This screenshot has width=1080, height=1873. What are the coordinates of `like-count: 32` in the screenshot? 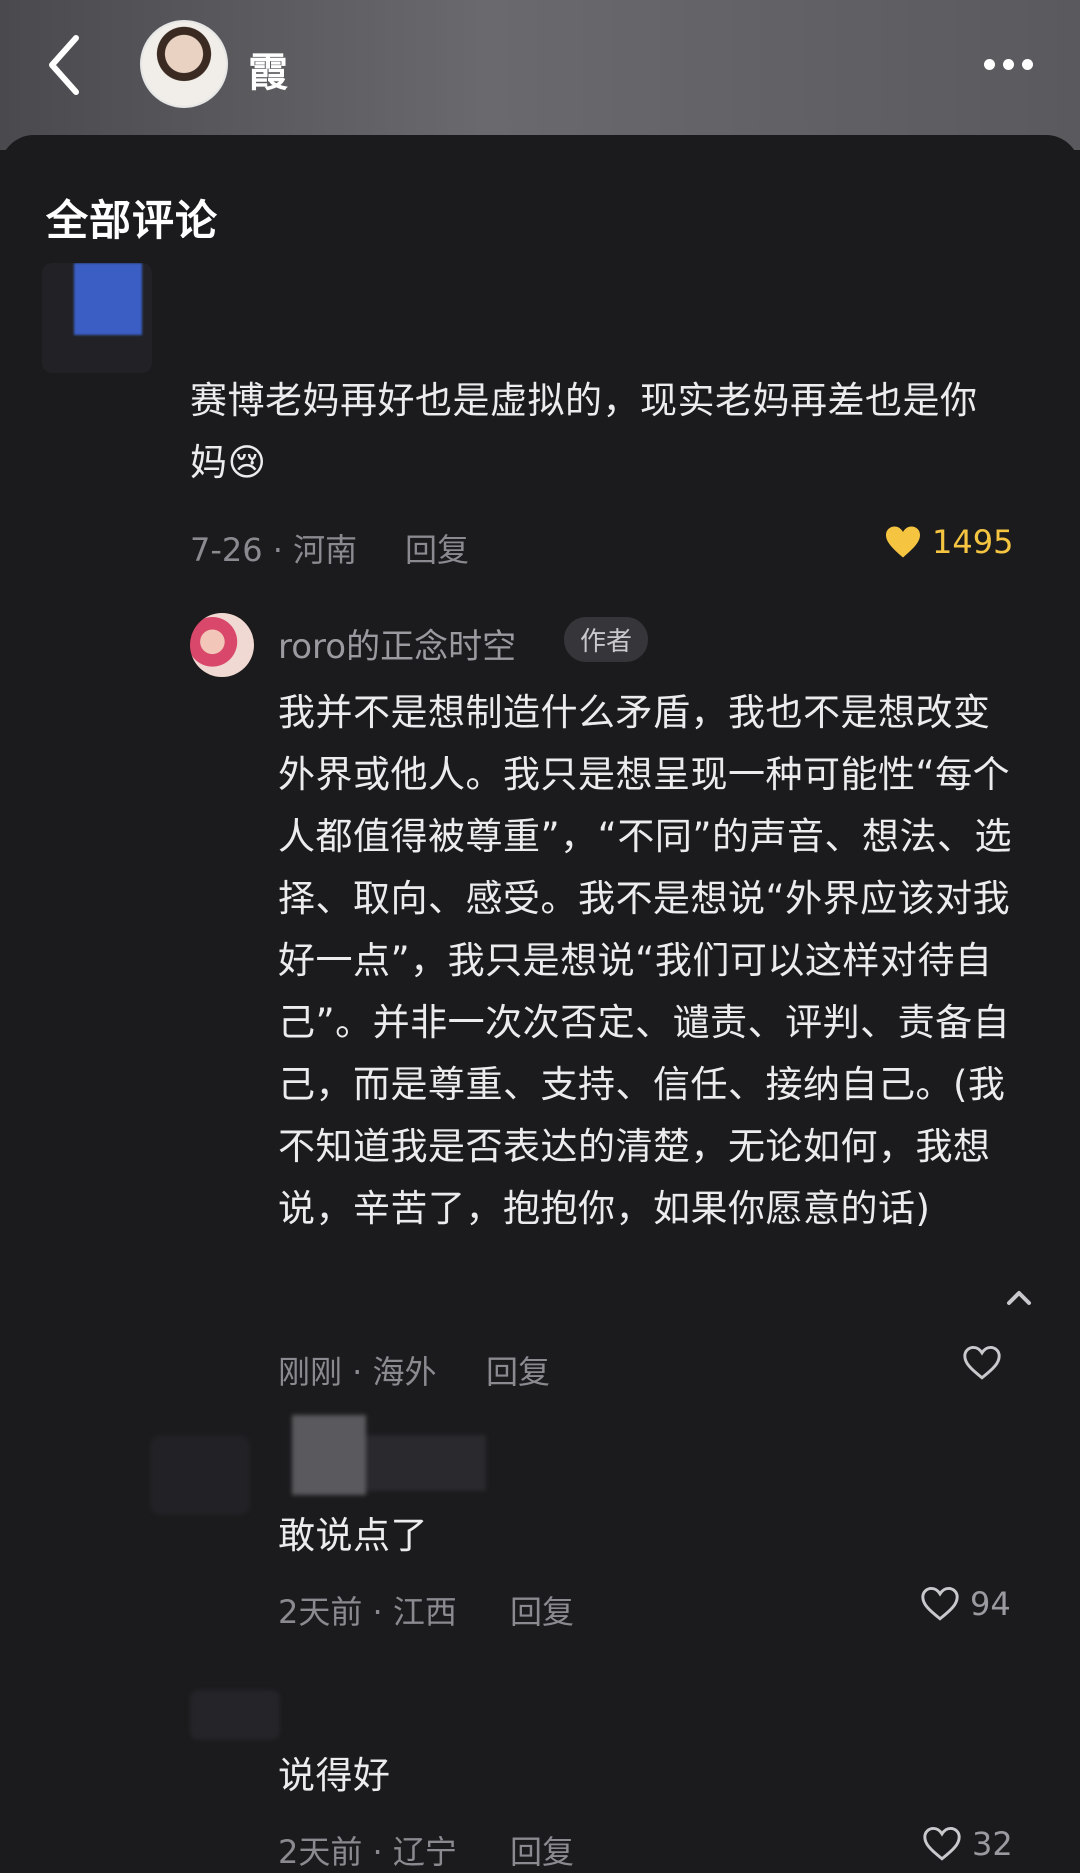 It's located at (992, 1844).